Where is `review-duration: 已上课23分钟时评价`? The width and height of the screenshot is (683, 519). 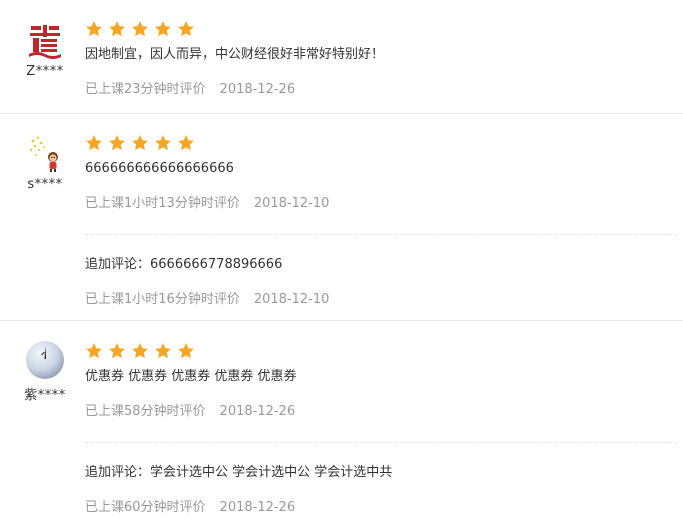
review-duration: 已上课23分钟时评价 is located at coordinates (145, 89).